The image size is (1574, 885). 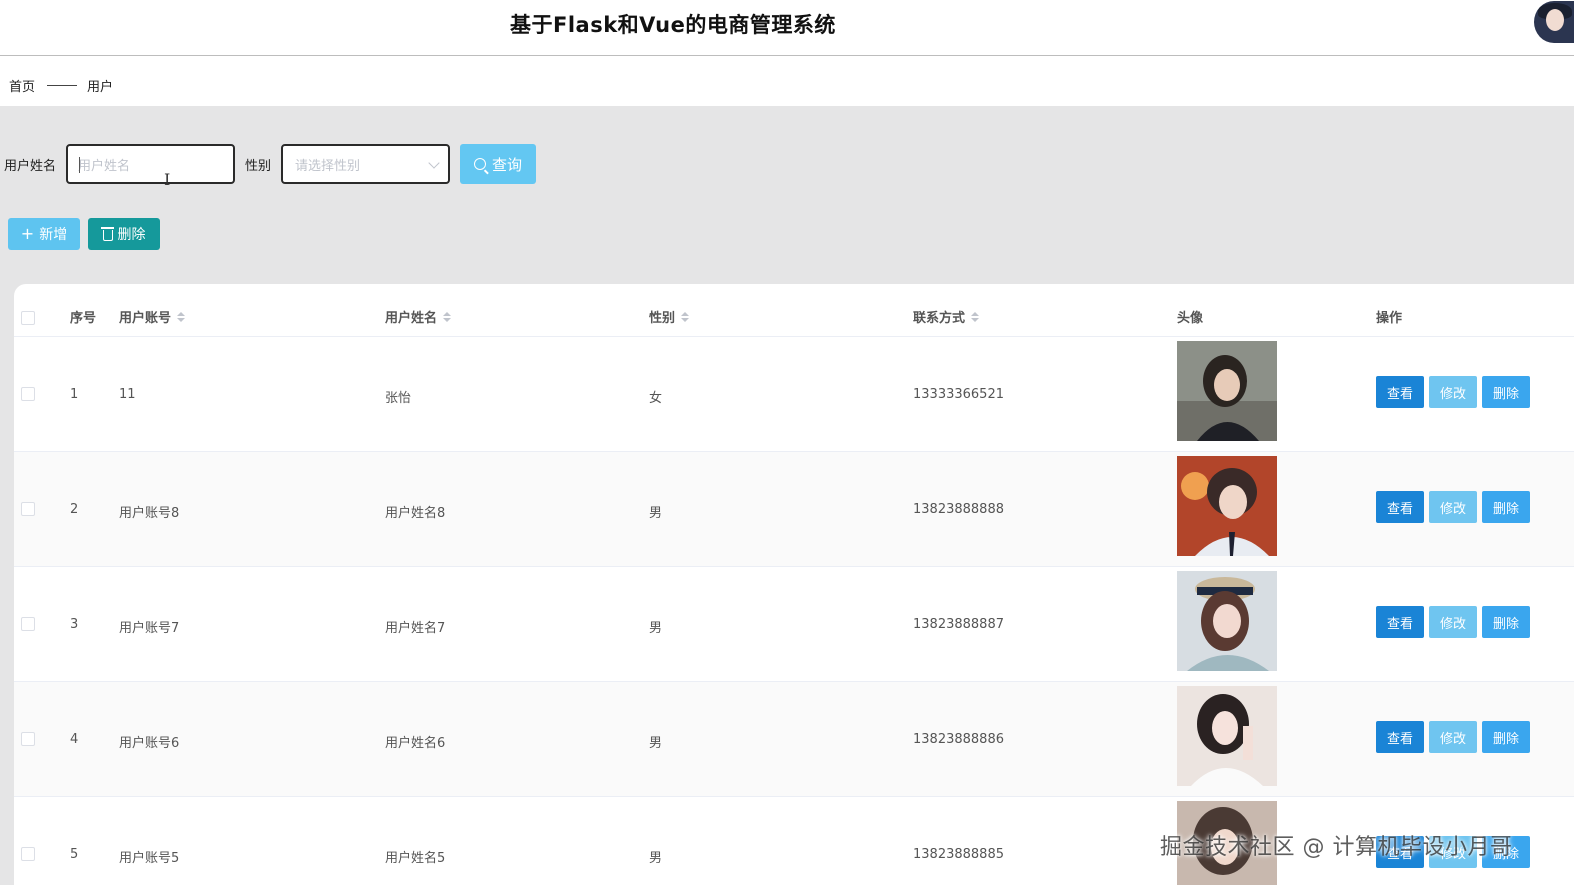 I want to click on col-contact-label: 联系方式, so click(x=939, y=318).